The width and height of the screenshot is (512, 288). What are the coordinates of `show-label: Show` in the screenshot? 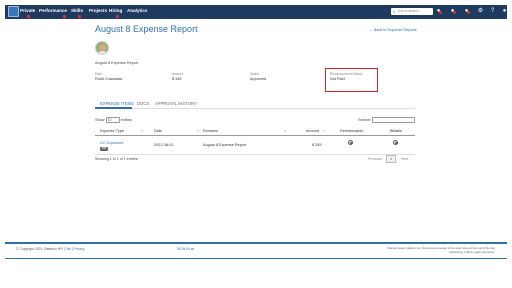 It's located at (100, 120).